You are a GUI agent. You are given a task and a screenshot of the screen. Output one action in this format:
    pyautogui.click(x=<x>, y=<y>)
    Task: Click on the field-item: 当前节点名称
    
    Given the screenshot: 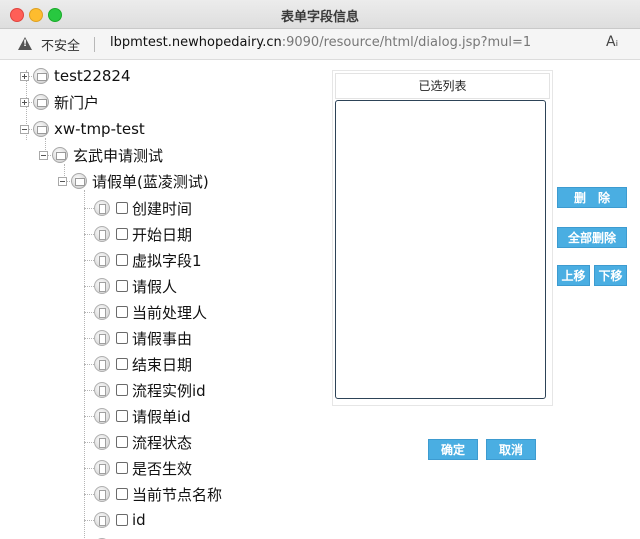 What is the action you would take?
    pyautogui.click(x=158, y=494)
    